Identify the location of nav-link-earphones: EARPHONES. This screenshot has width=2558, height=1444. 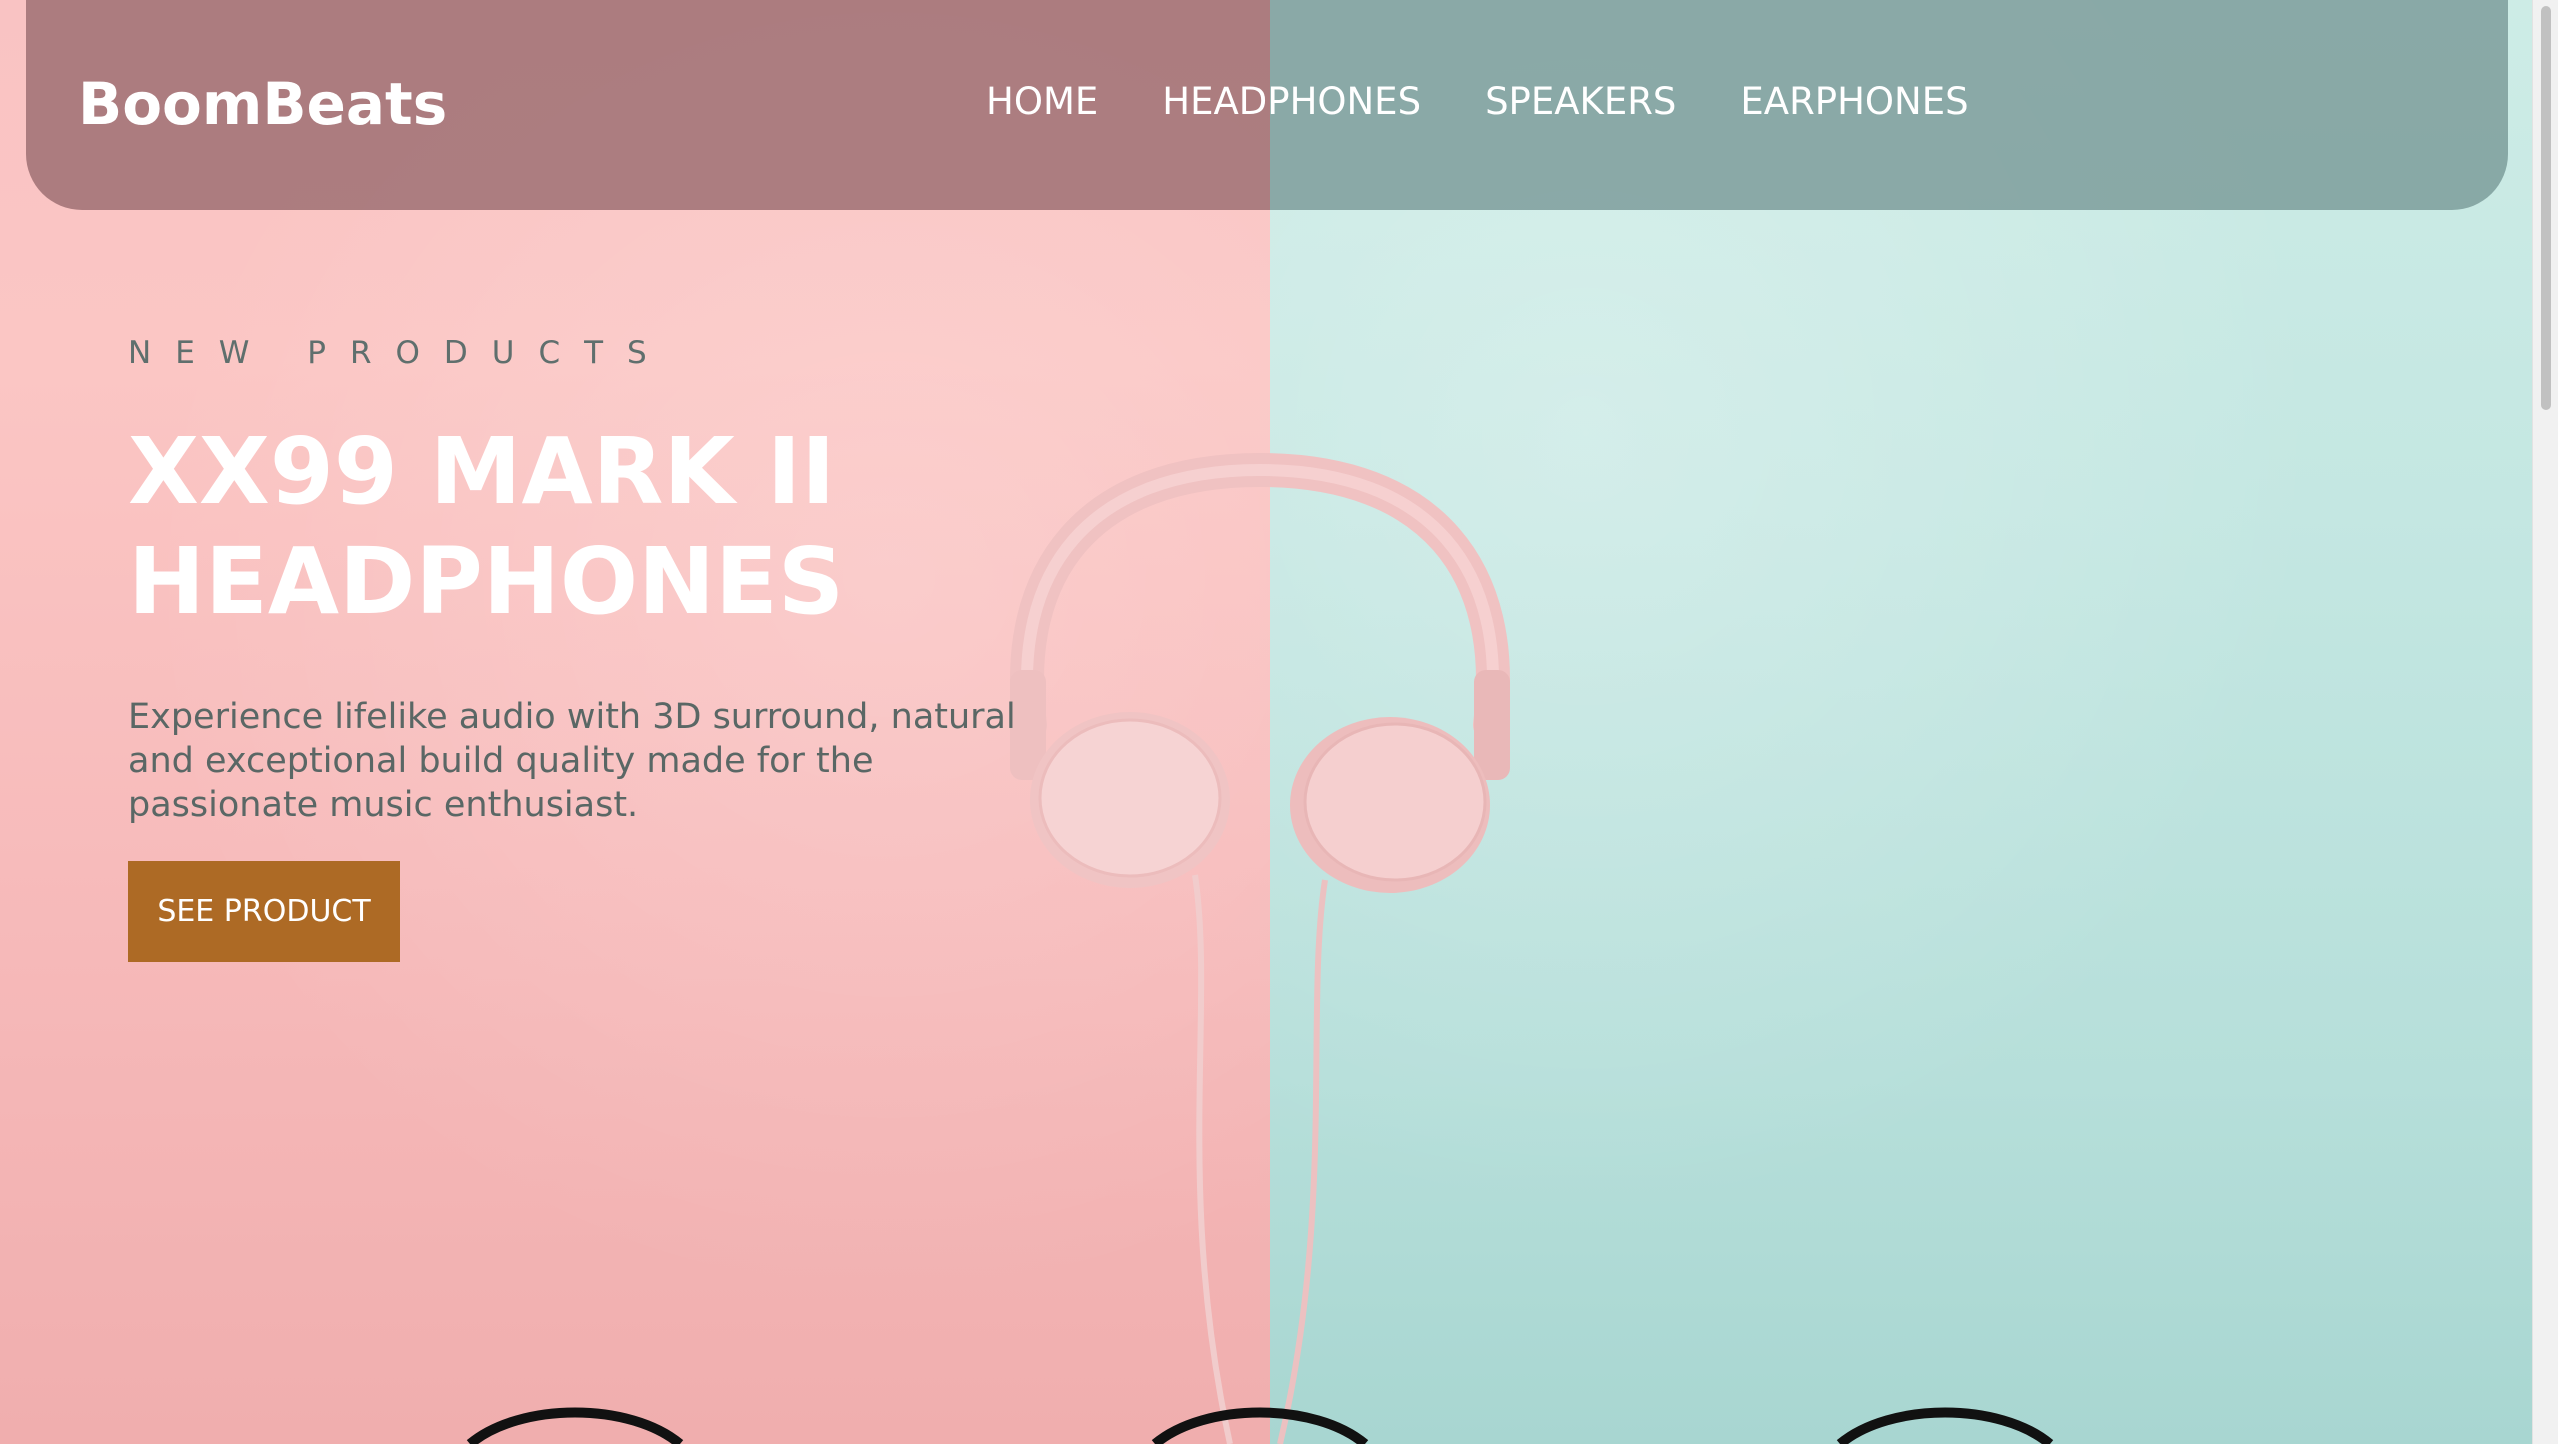
(1854, 101).